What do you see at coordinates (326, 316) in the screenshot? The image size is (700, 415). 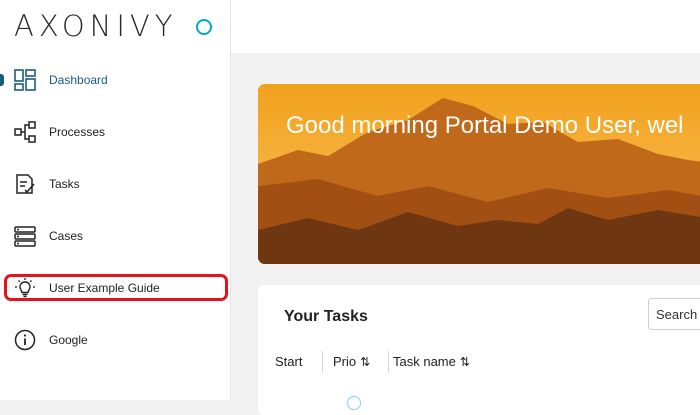 I see `widget-title: Your Tasks` at bounding box center [326, 316].